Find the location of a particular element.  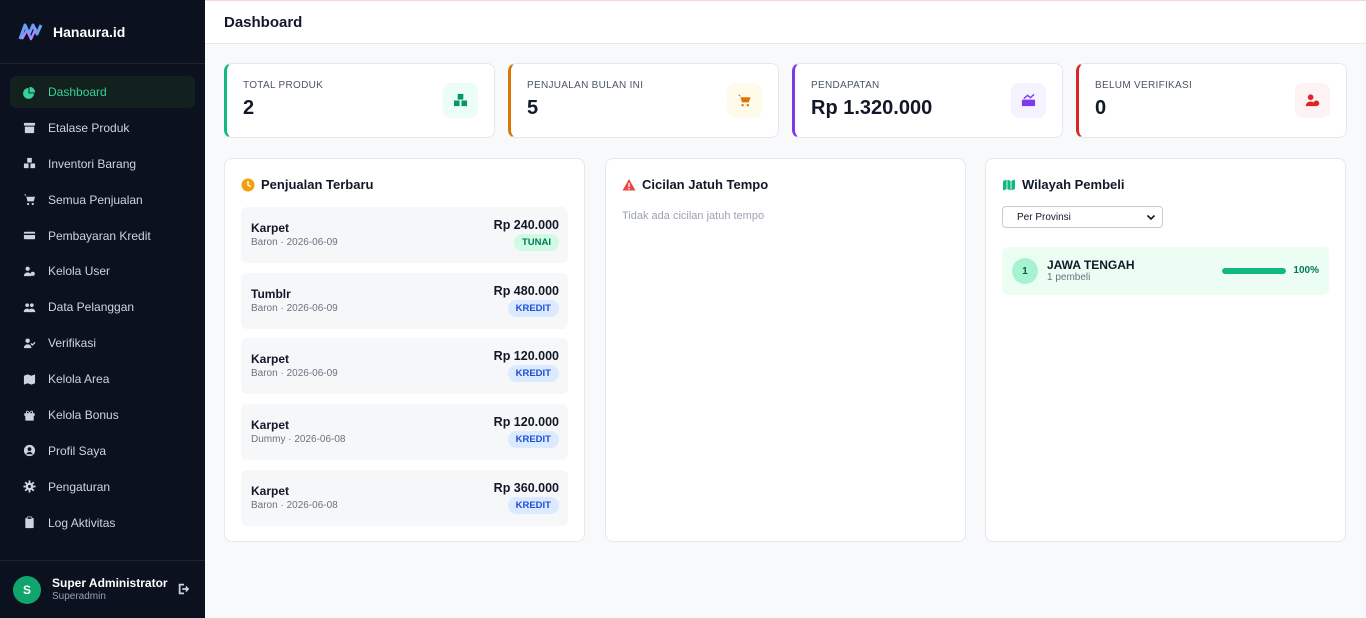

user-circle-icon is located at coordinates (29, 451).